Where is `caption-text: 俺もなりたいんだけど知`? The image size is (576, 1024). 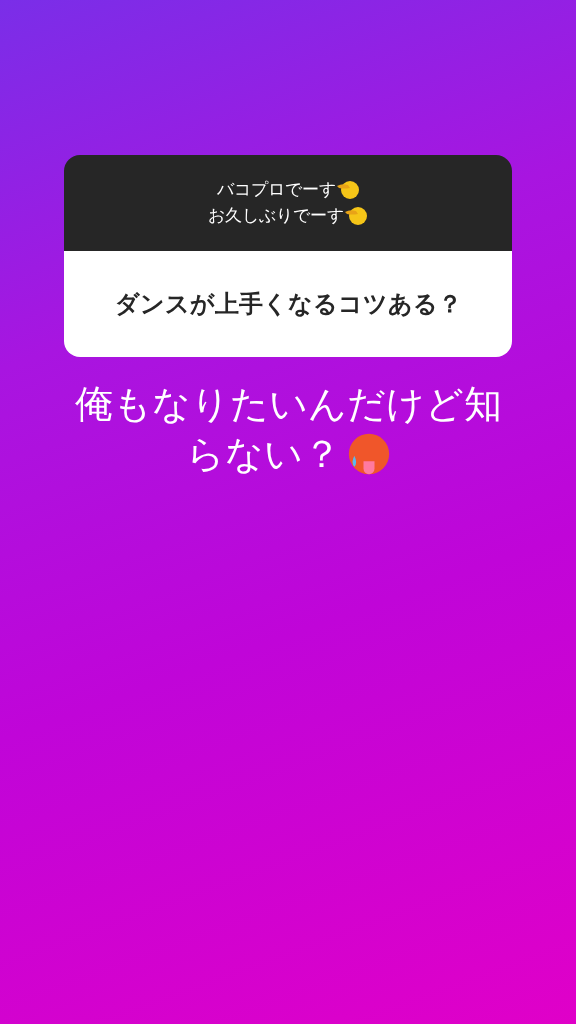
caption-text: 俺もなりたいんだけど知 is located at coordinates (288, 404).